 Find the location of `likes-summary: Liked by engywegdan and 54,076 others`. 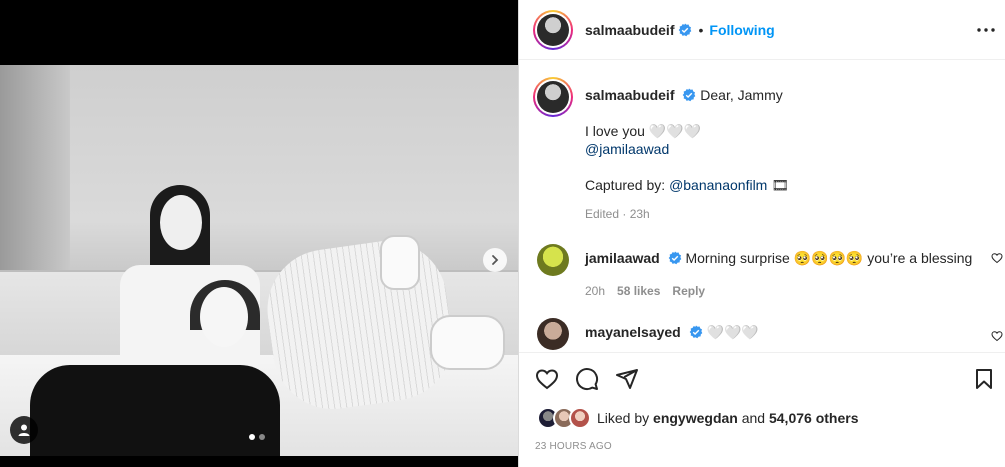

likes-summary: Liked by engywegdan and 54,076 others is located at coordinates (697, 418).